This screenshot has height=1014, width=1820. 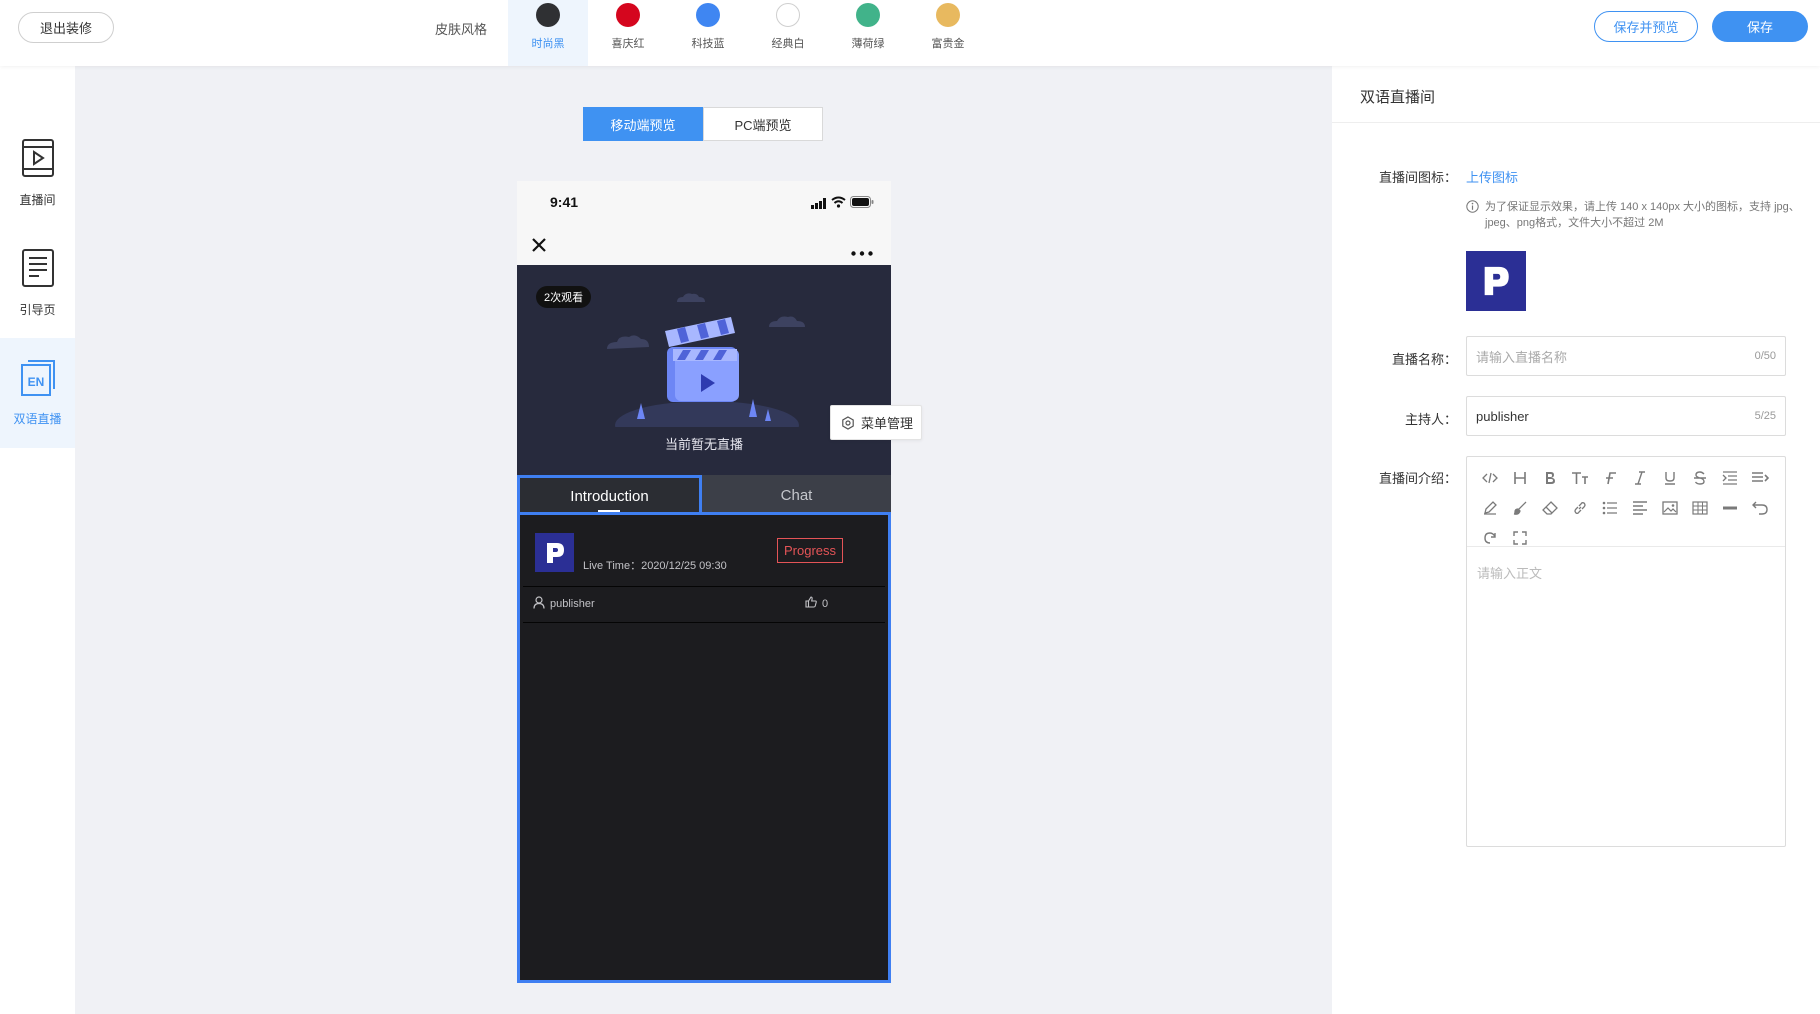 What do you see at coordinates (1626, 356) in the screenshot?
I see `live-name-input: 请输入直播名称 0/50` at bounding box center [1626, 356].